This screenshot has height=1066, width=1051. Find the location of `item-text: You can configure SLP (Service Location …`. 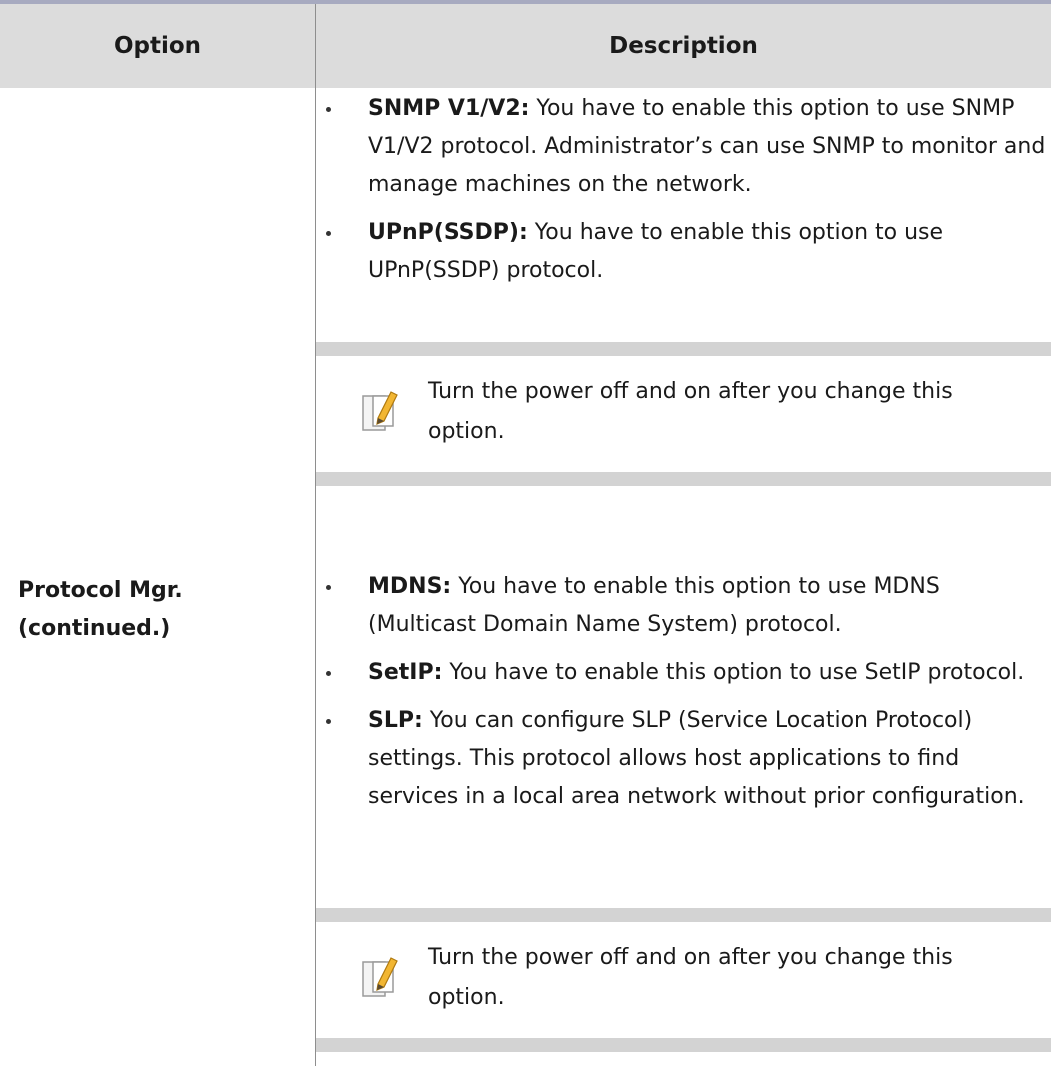

item-text: You can configure SLP (Service Location … is located at coordinates (696, 758).